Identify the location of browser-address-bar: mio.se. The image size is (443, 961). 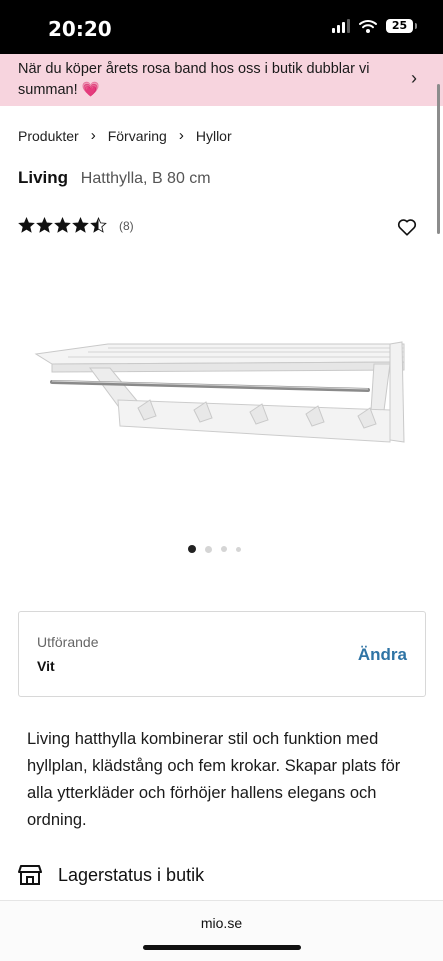
(221, 930).